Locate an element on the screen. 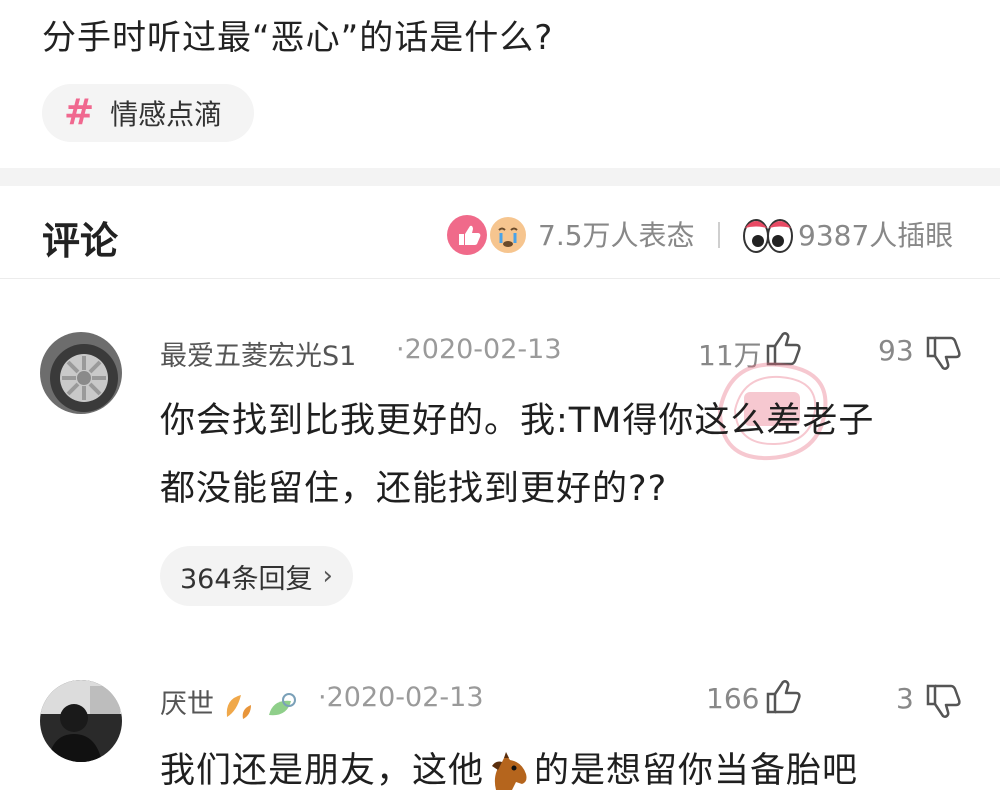 Image resolution: width=1000 pixels, height=808 pixels. reaction-count: 7.5万人表态 is located at coordinates (616, 235).